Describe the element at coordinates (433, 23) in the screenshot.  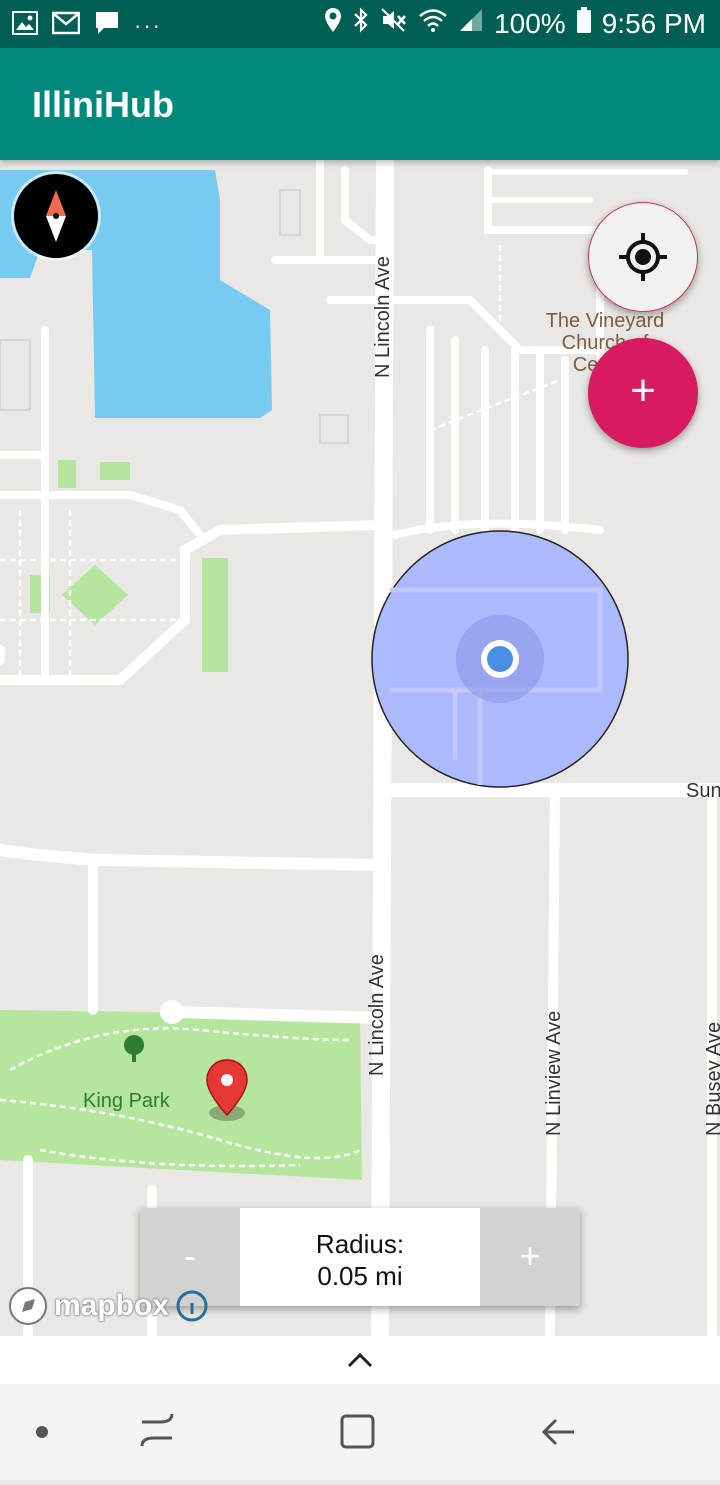
I see `wifi-icon` at that location.